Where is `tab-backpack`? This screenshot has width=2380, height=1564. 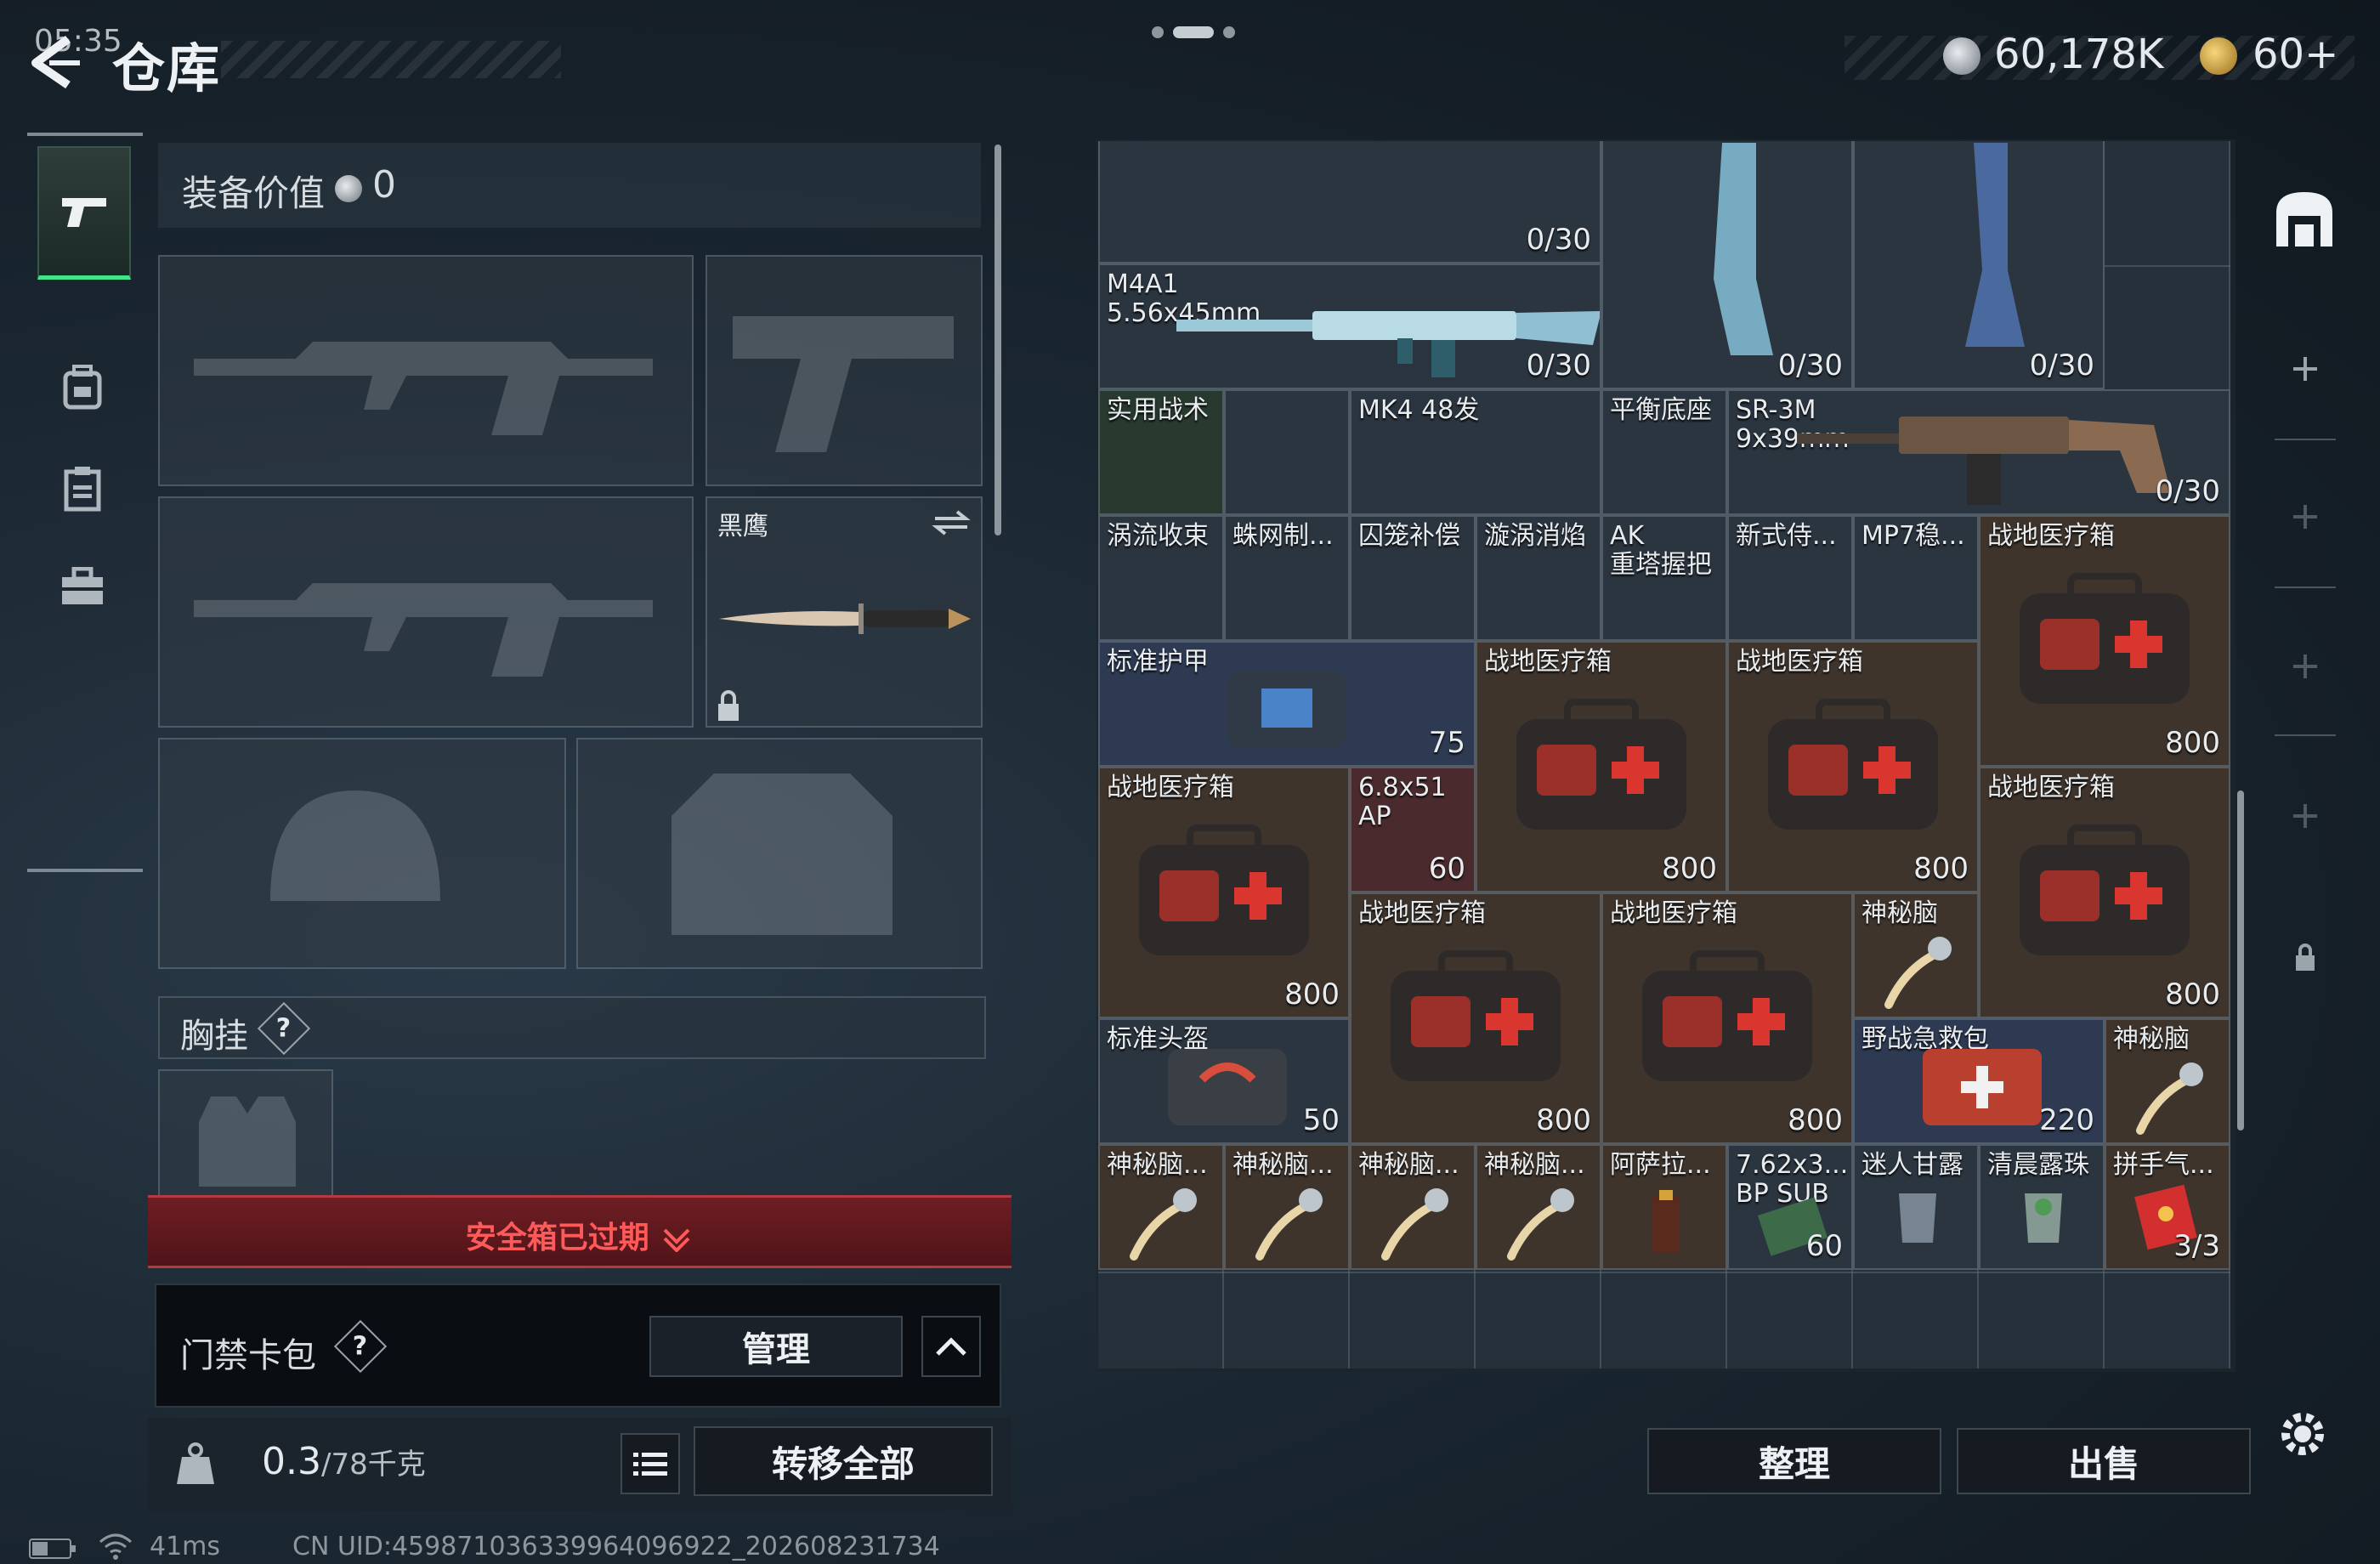 tab-backpack is located at coordinates (82, 387).